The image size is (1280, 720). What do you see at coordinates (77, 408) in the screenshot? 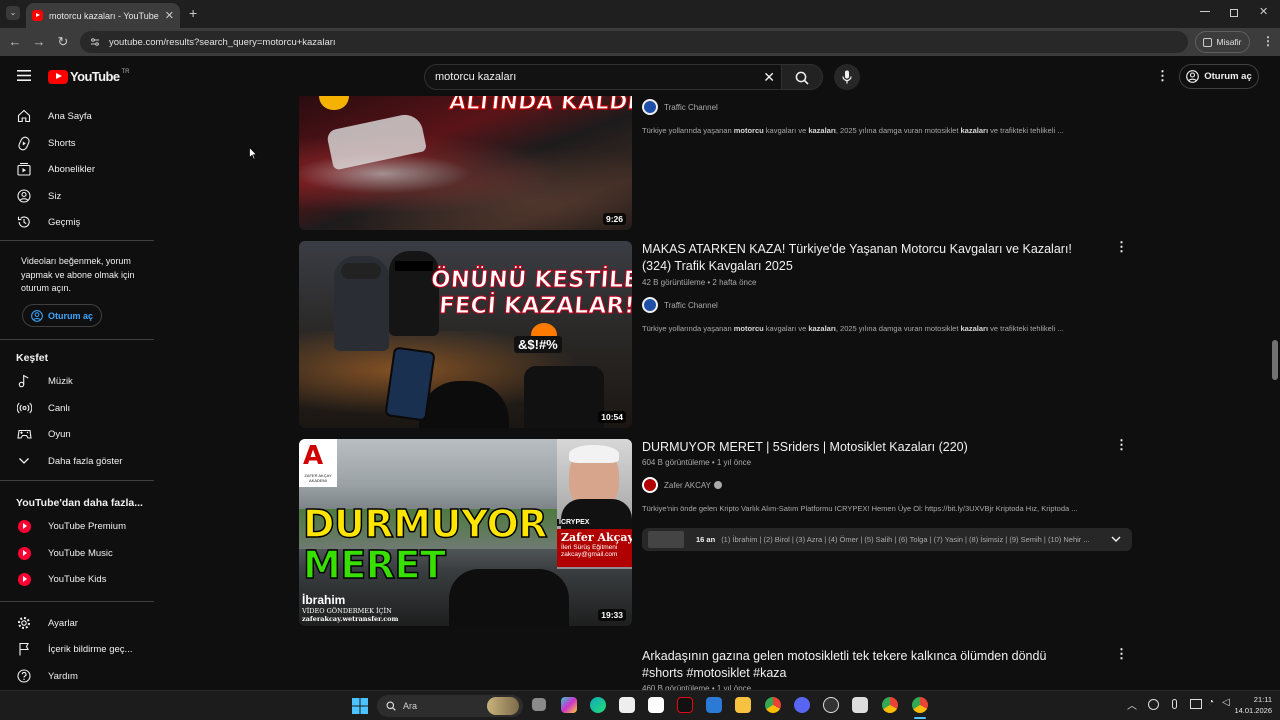
I see `sidebar-item-live: Canlı` at bounding box center [77, 408].